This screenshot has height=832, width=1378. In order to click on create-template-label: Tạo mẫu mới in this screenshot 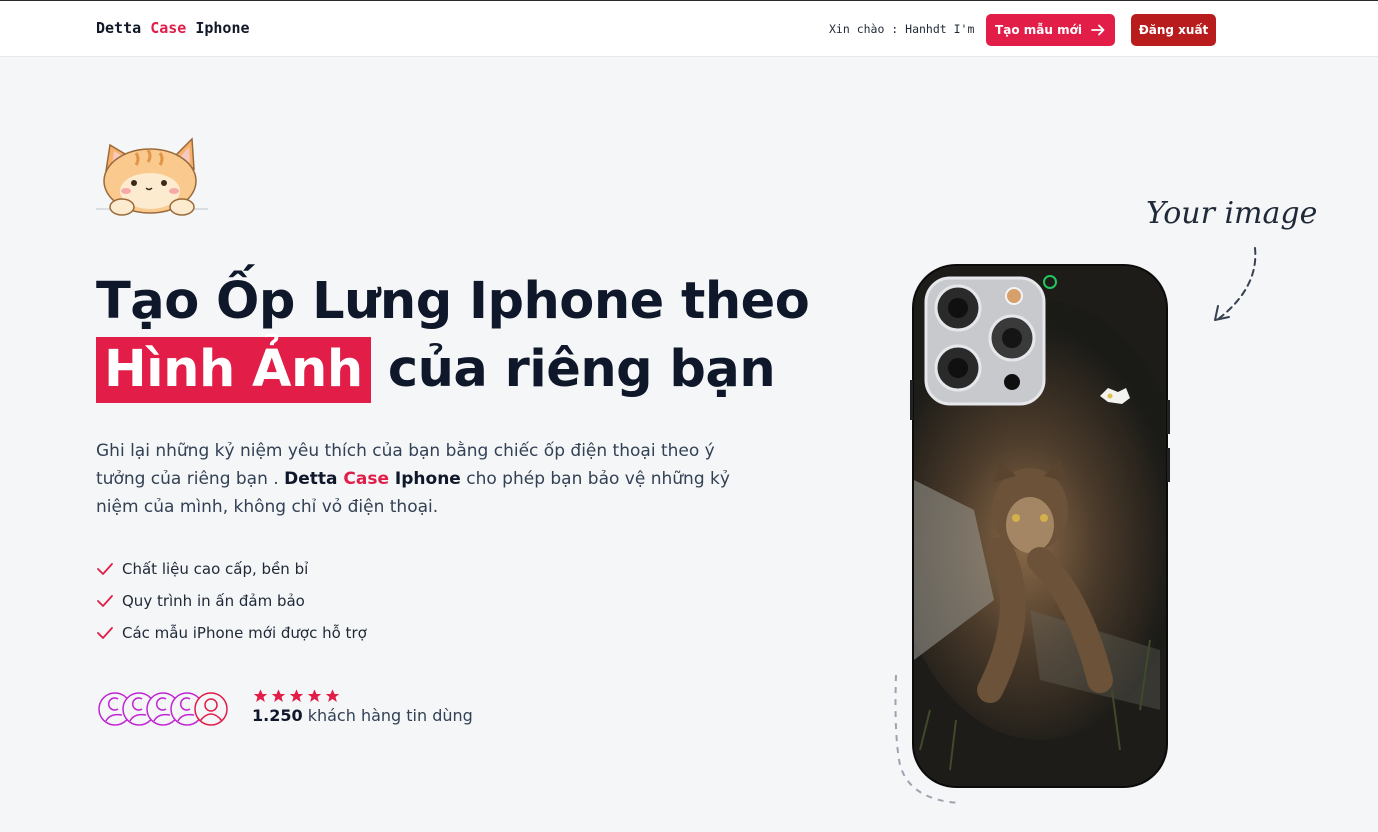, I will do `click(1038, 30)`.